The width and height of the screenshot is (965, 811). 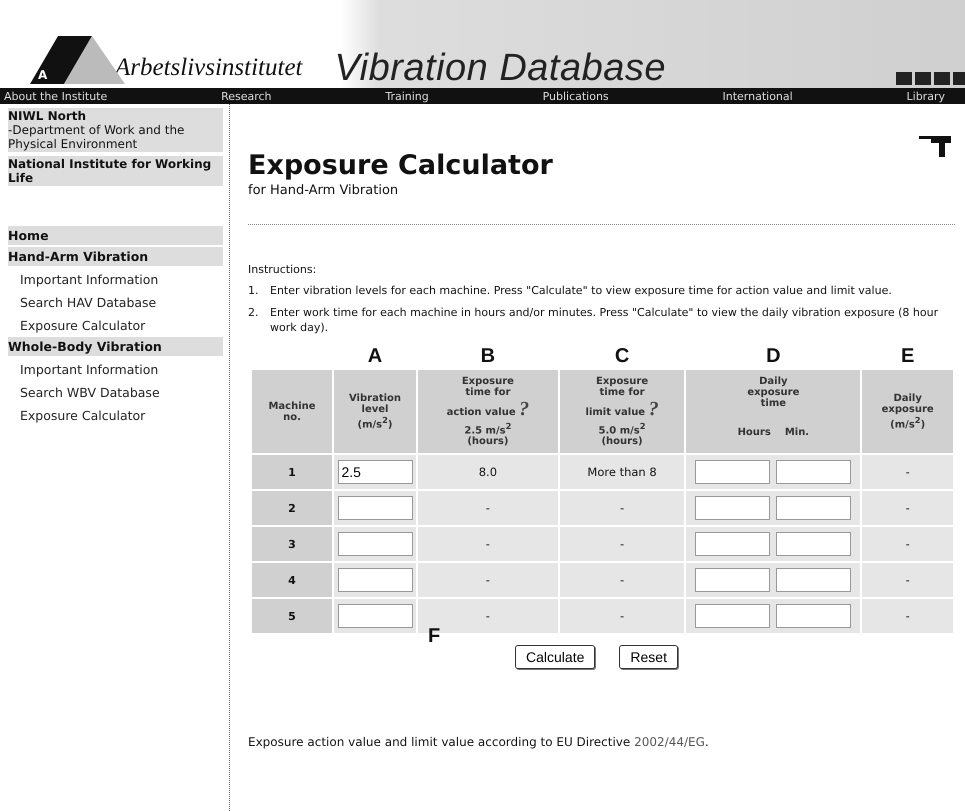 What do you see at coordinates (773, 355) in the screenshot?
I see `column-letter: D` at bounding box center [773, 355].